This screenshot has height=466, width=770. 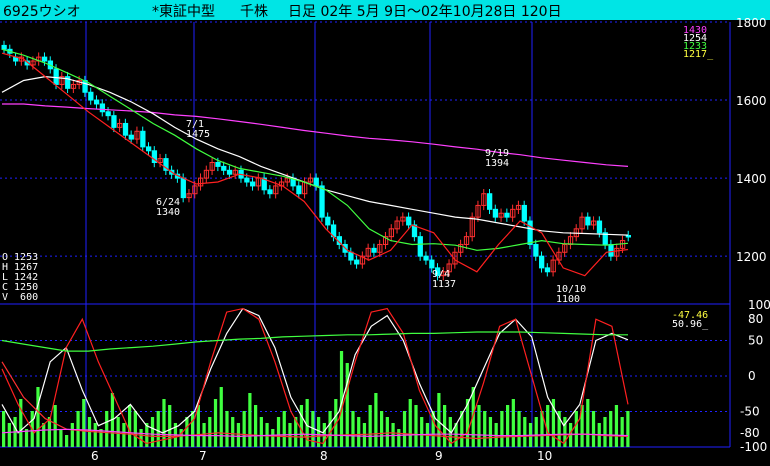 What do you see at coordinates (568, 299) in the screenshot?
I see `annotation-price: 1100` at bounding box center [568, 299].